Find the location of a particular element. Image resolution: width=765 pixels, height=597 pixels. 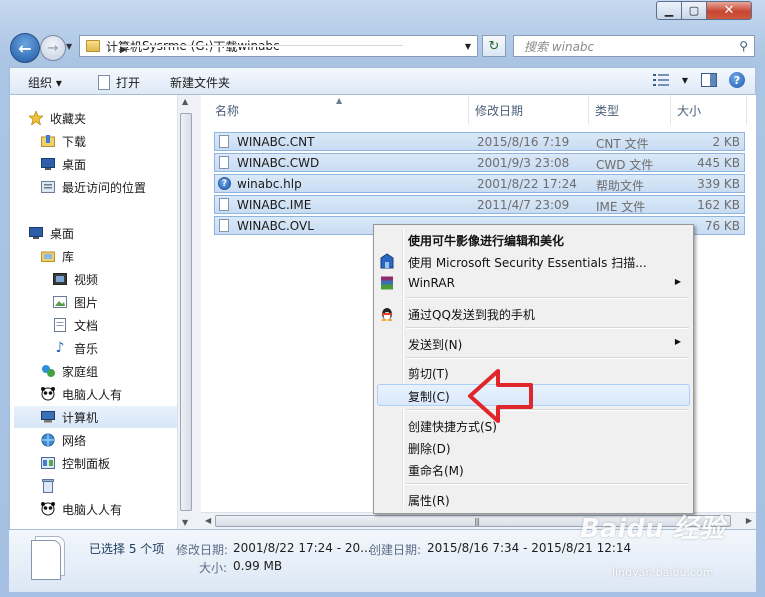

qq-penguin-icon is located at coordinates (387, 313).